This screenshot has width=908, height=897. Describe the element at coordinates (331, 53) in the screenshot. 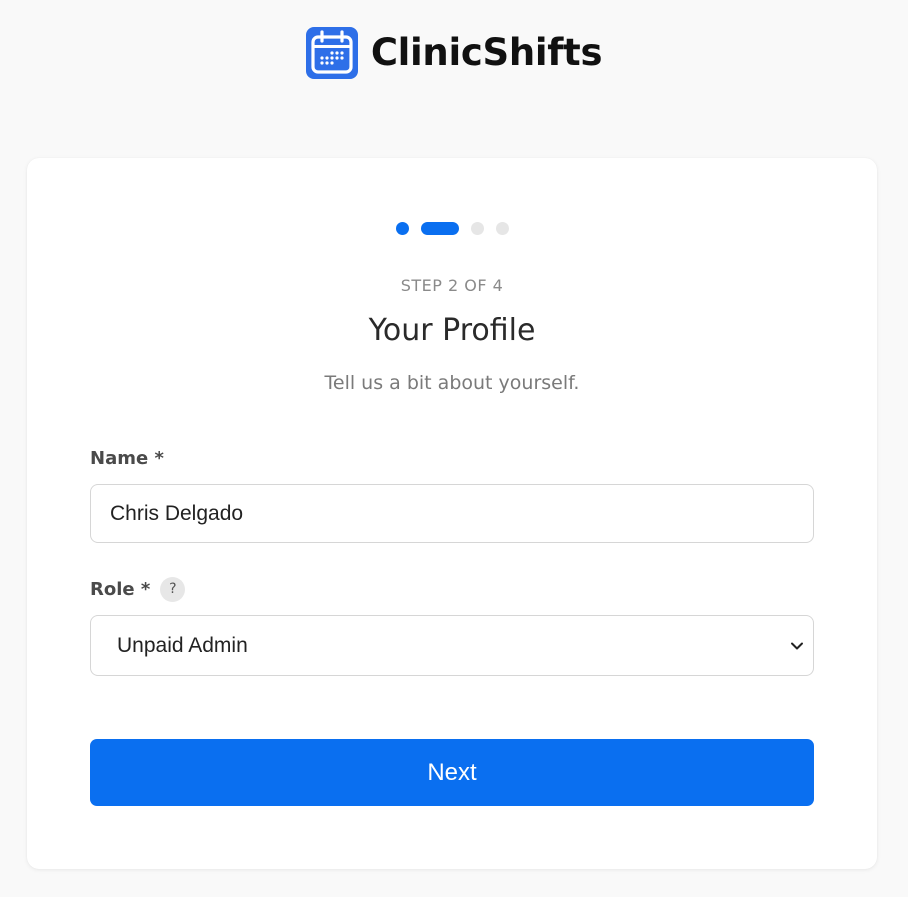

I see `calendar-icon` at that location.